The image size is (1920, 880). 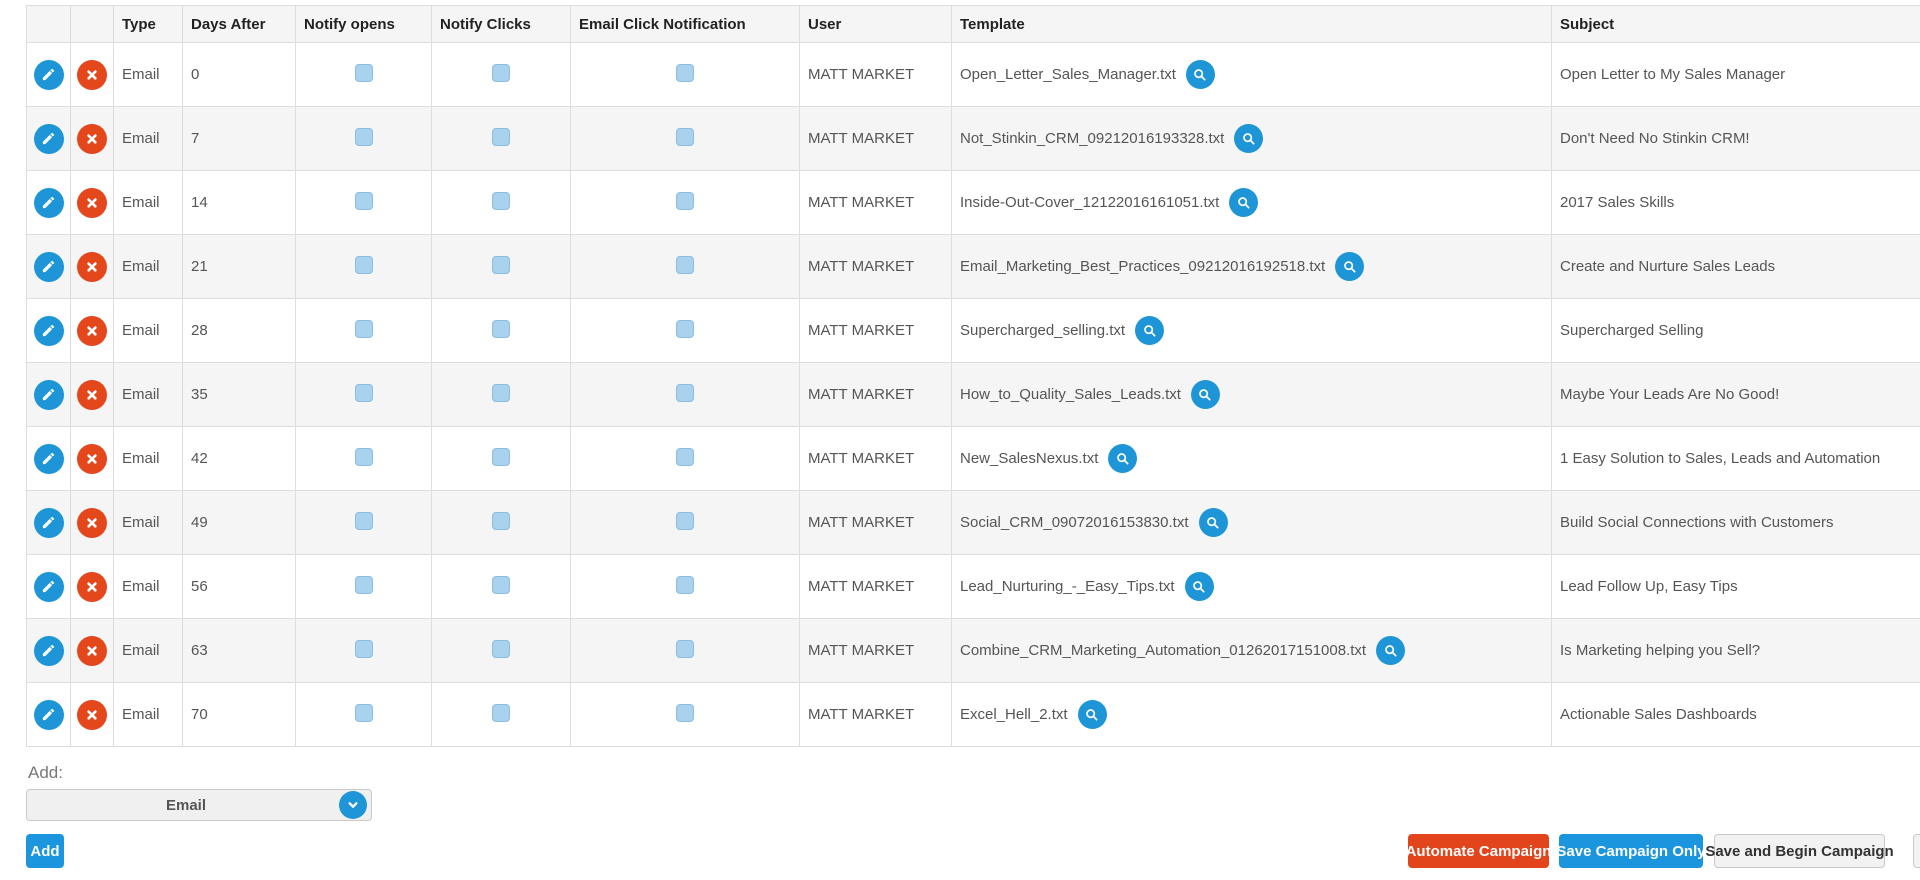 I want to click on select-chevron-button, so click(x=353, y=805).